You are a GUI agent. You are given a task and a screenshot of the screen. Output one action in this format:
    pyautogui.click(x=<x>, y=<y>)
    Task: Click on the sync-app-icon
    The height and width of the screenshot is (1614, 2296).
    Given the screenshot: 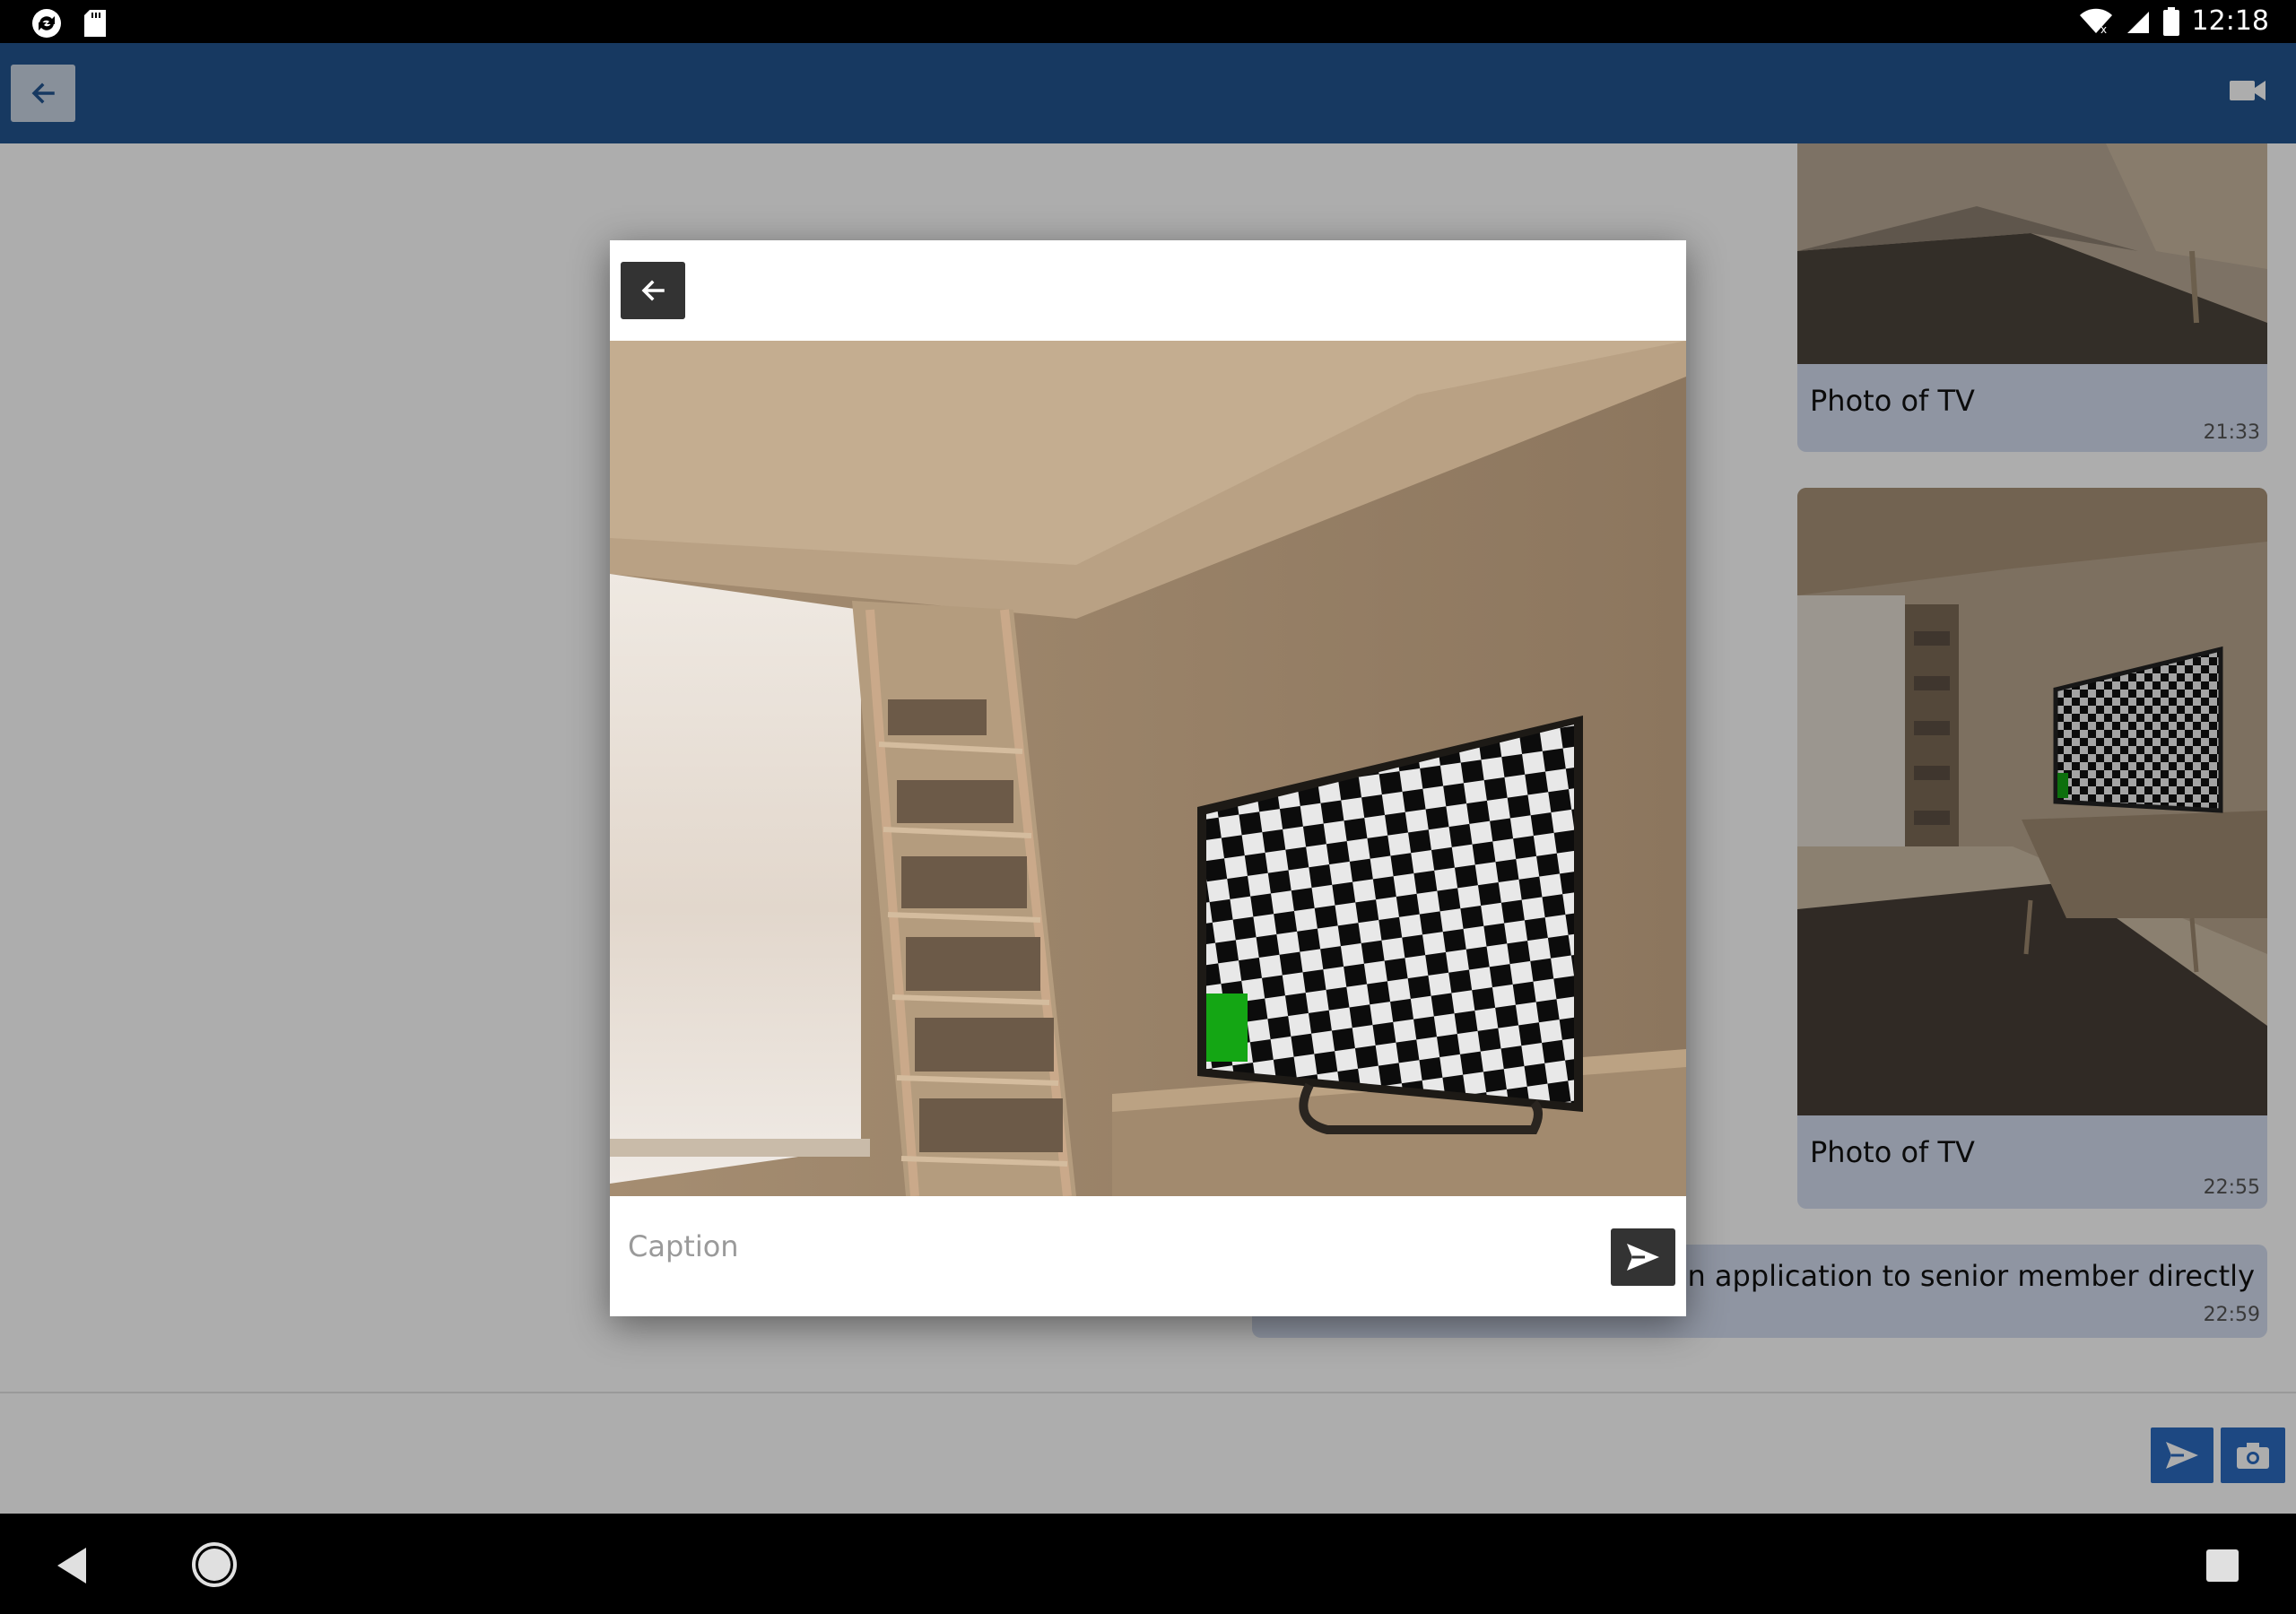 What is the action you would take?
    pyautogui.click(x=46, y=23)
    